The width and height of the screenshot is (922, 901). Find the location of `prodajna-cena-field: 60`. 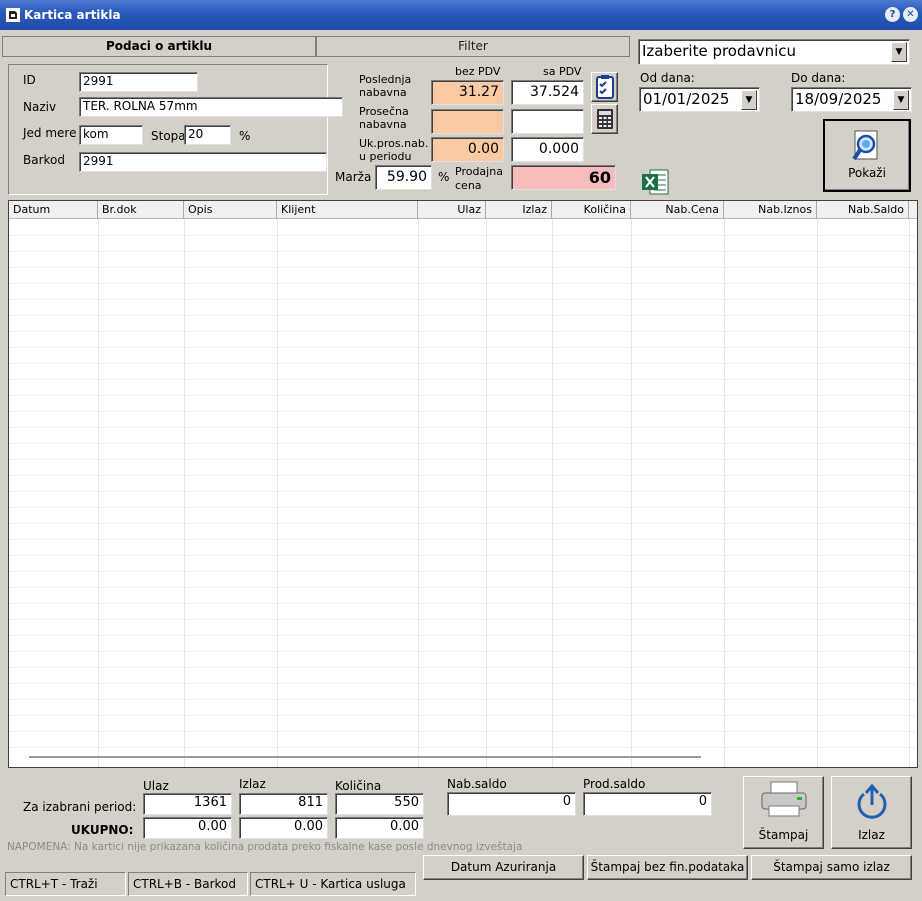

prodajna-cena-field: 60 is located at coordinates (563, 177).